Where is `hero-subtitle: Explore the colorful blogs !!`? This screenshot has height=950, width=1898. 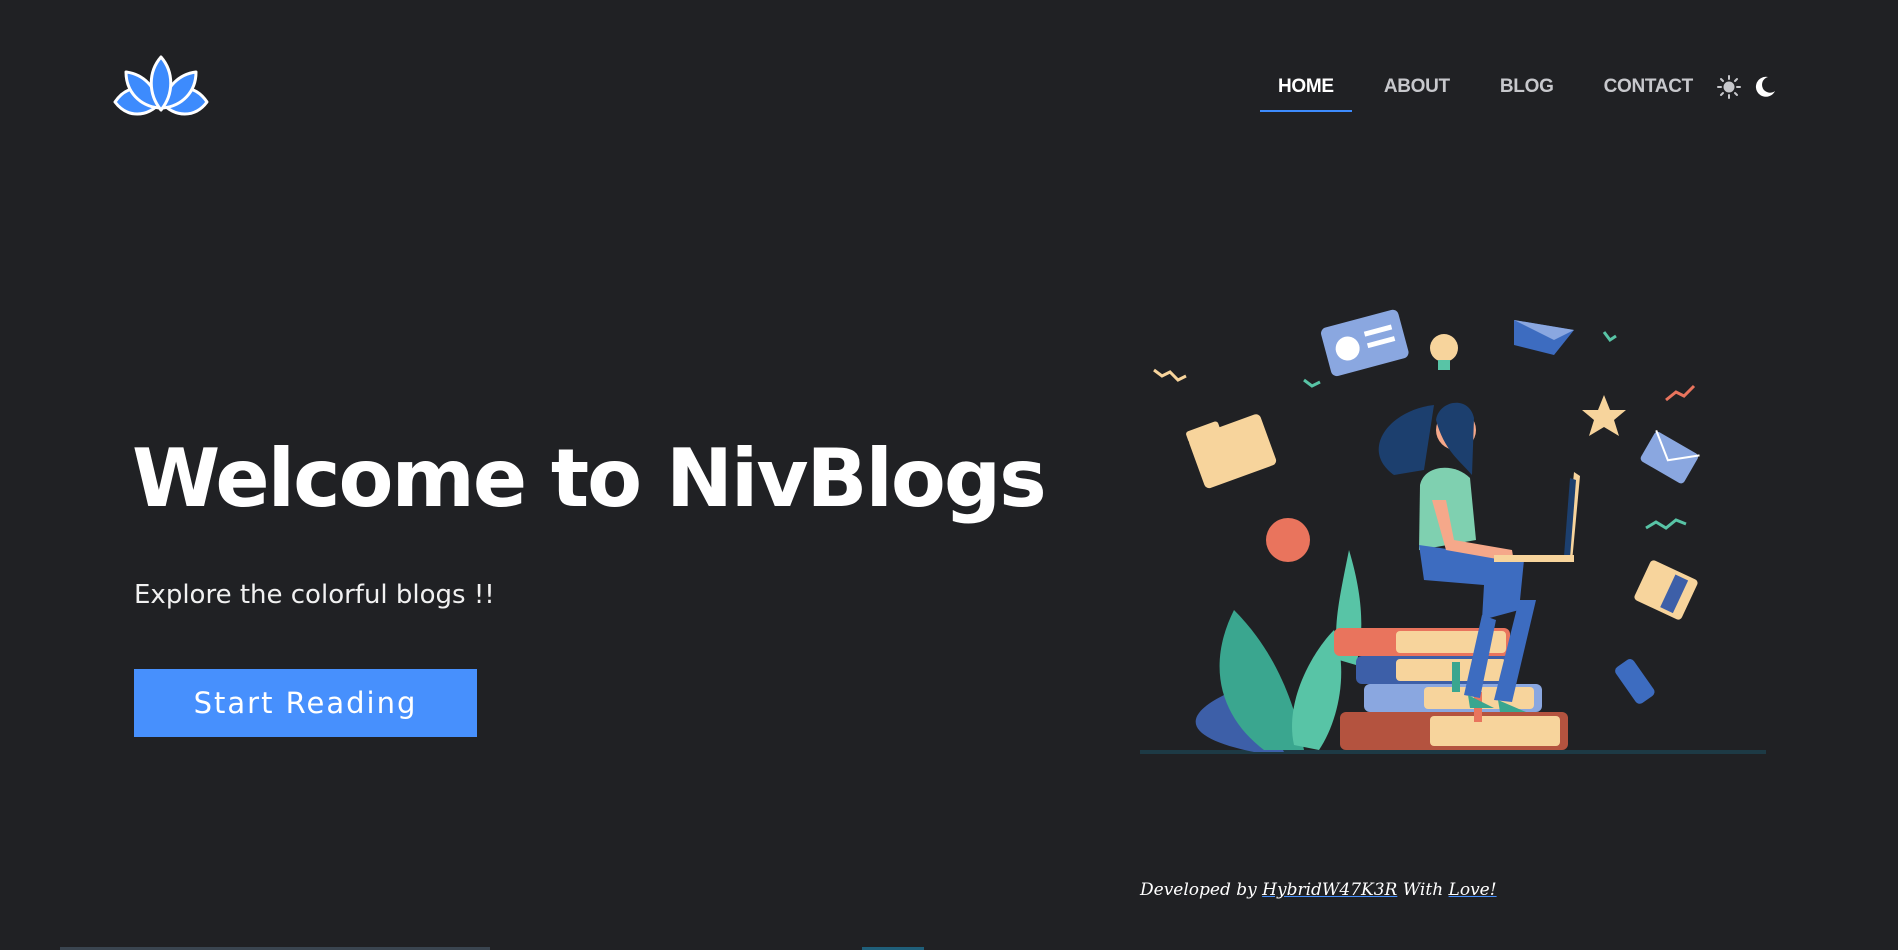
hero-subtitle: Explore the colorful blogs !! is located at coordinates (314, 595).